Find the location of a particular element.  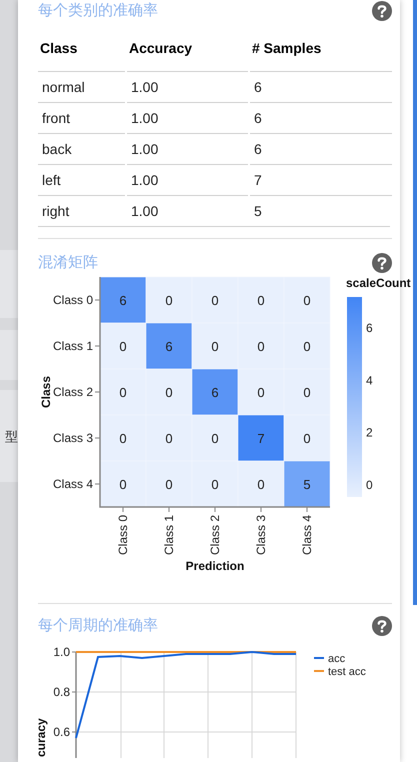

row-label: Class 3 is located at coordinates (72, 438).